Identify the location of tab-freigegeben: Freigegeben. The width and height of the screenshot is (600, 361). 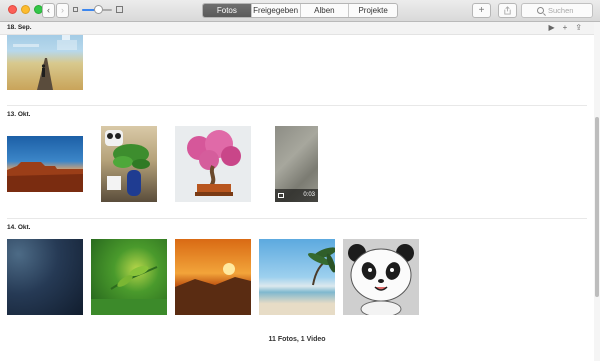
(275, 10).